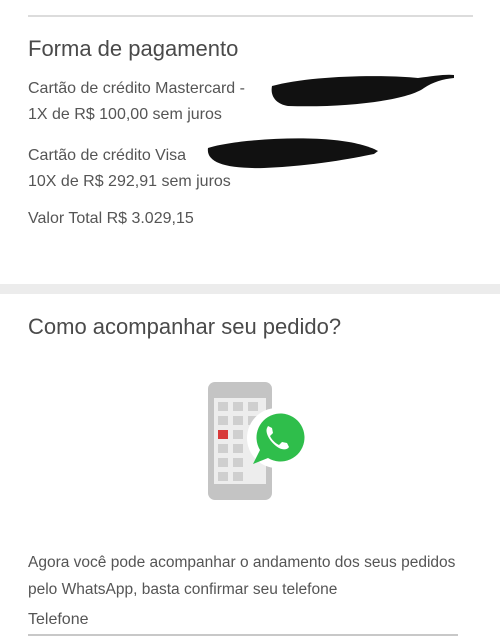 This screenshot has width=500, height=637. What do you see at coordinates (129, 181) in the screenshot?
I see `visa-installments: 10X de R$ 292,91 sem juros` at bounding box center [129, 181].